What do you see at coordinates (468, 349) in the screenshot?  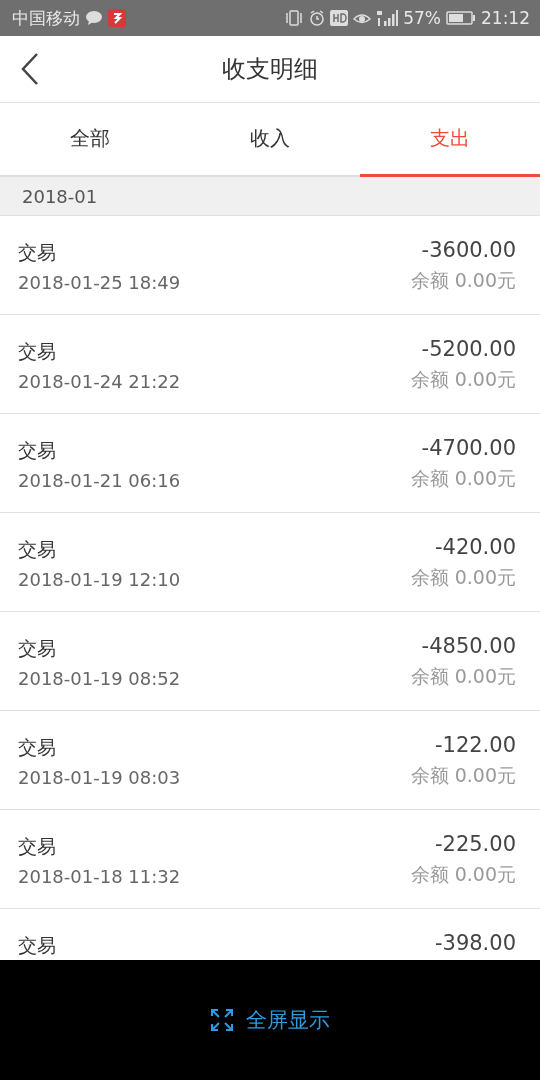 I see `transaction-amount: -5200.00` at bounding box center [468, 349].